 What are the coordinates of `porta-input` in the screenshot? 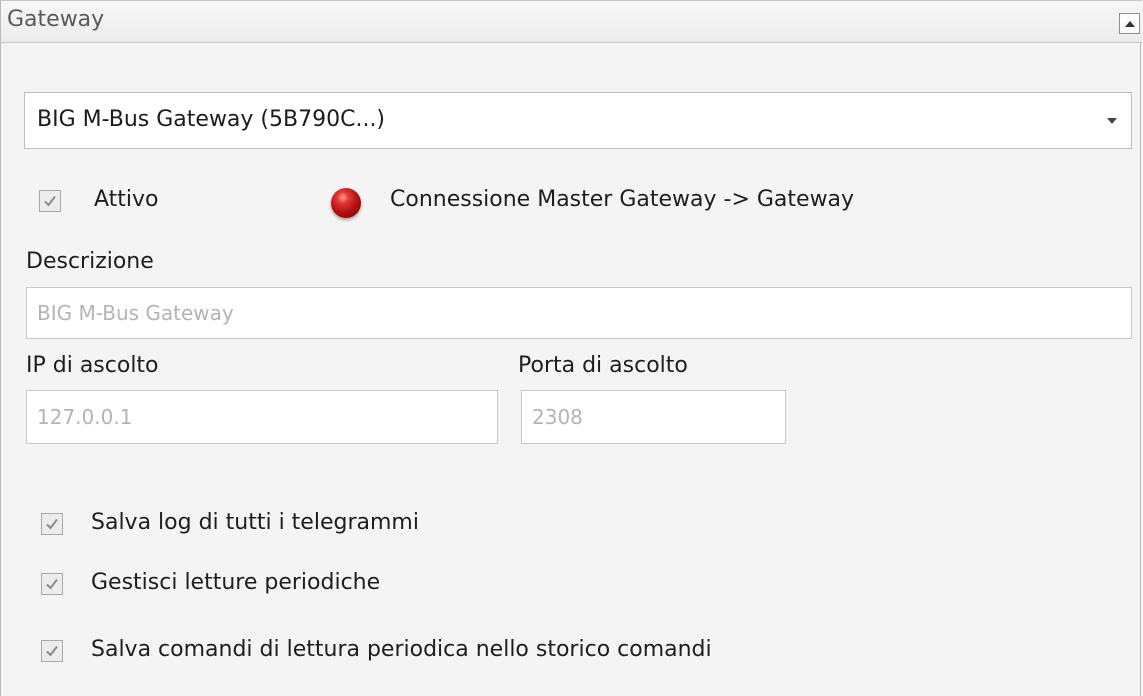 It's located at (653, 417).